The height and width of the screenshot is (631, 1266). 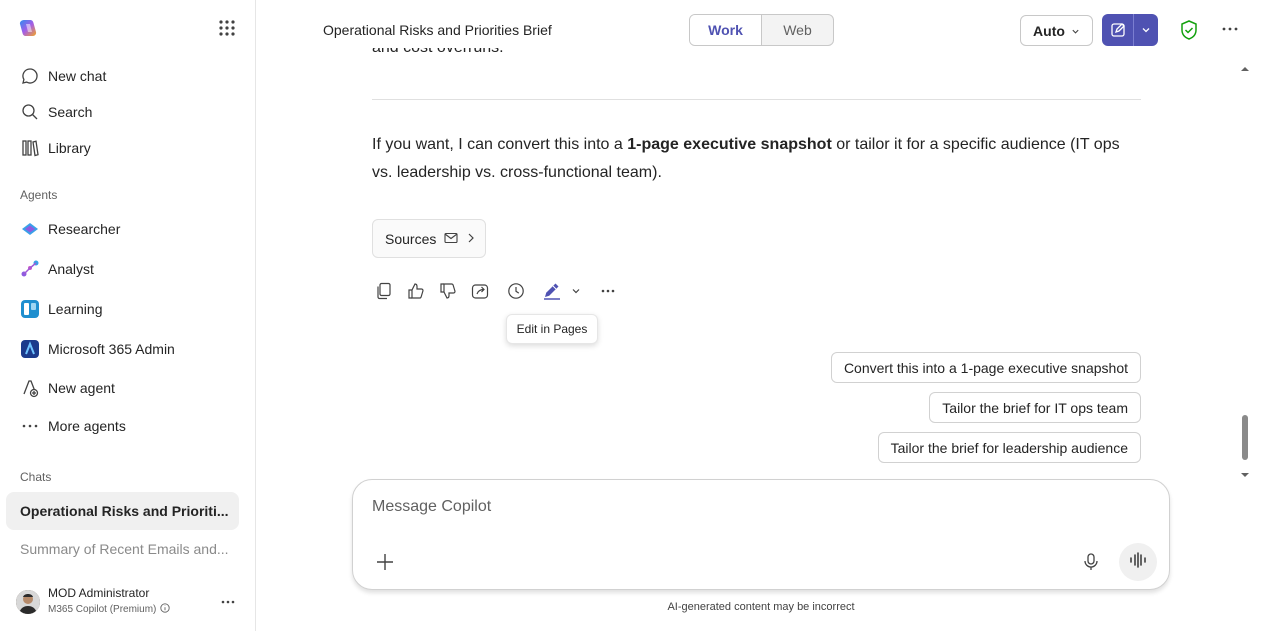 I want to click on more-agents-label: More agents, so click(x=87, y=426).